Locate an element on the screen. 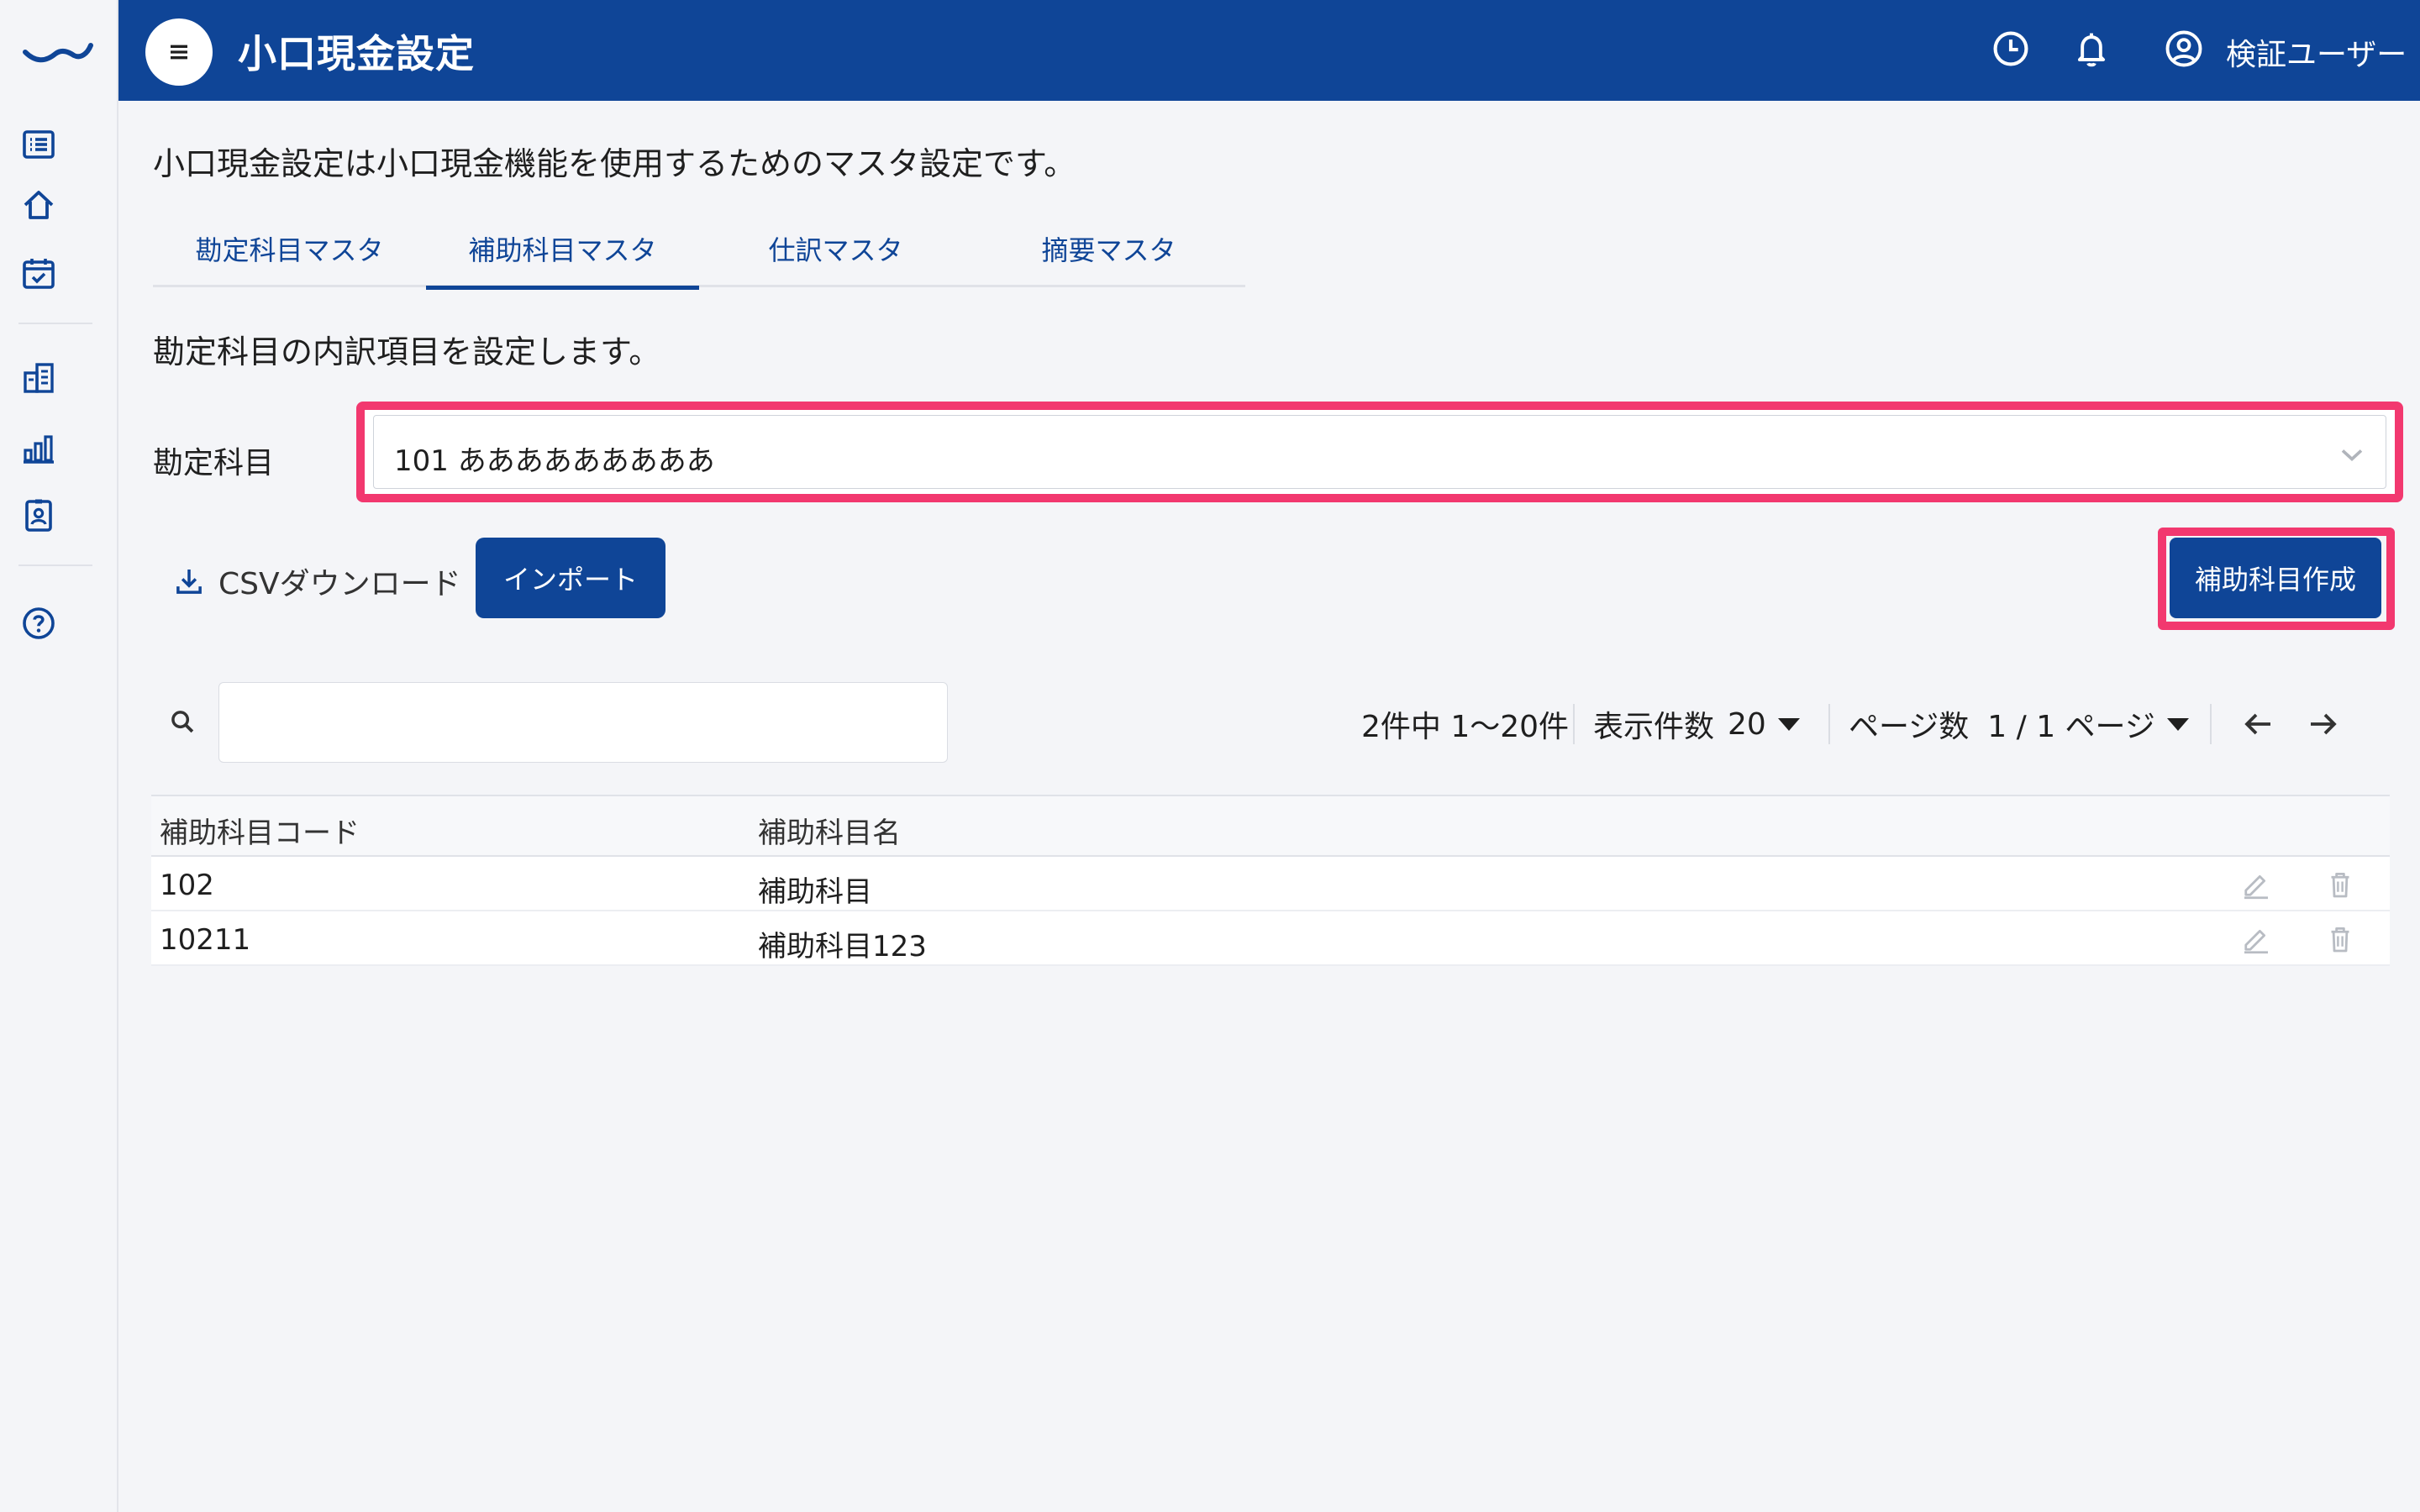 Image resolution: width=2420 pixels, height=1512 pixels. page-select: ページ数 1 / 1 ページ is located at coordinates (2019, 724).